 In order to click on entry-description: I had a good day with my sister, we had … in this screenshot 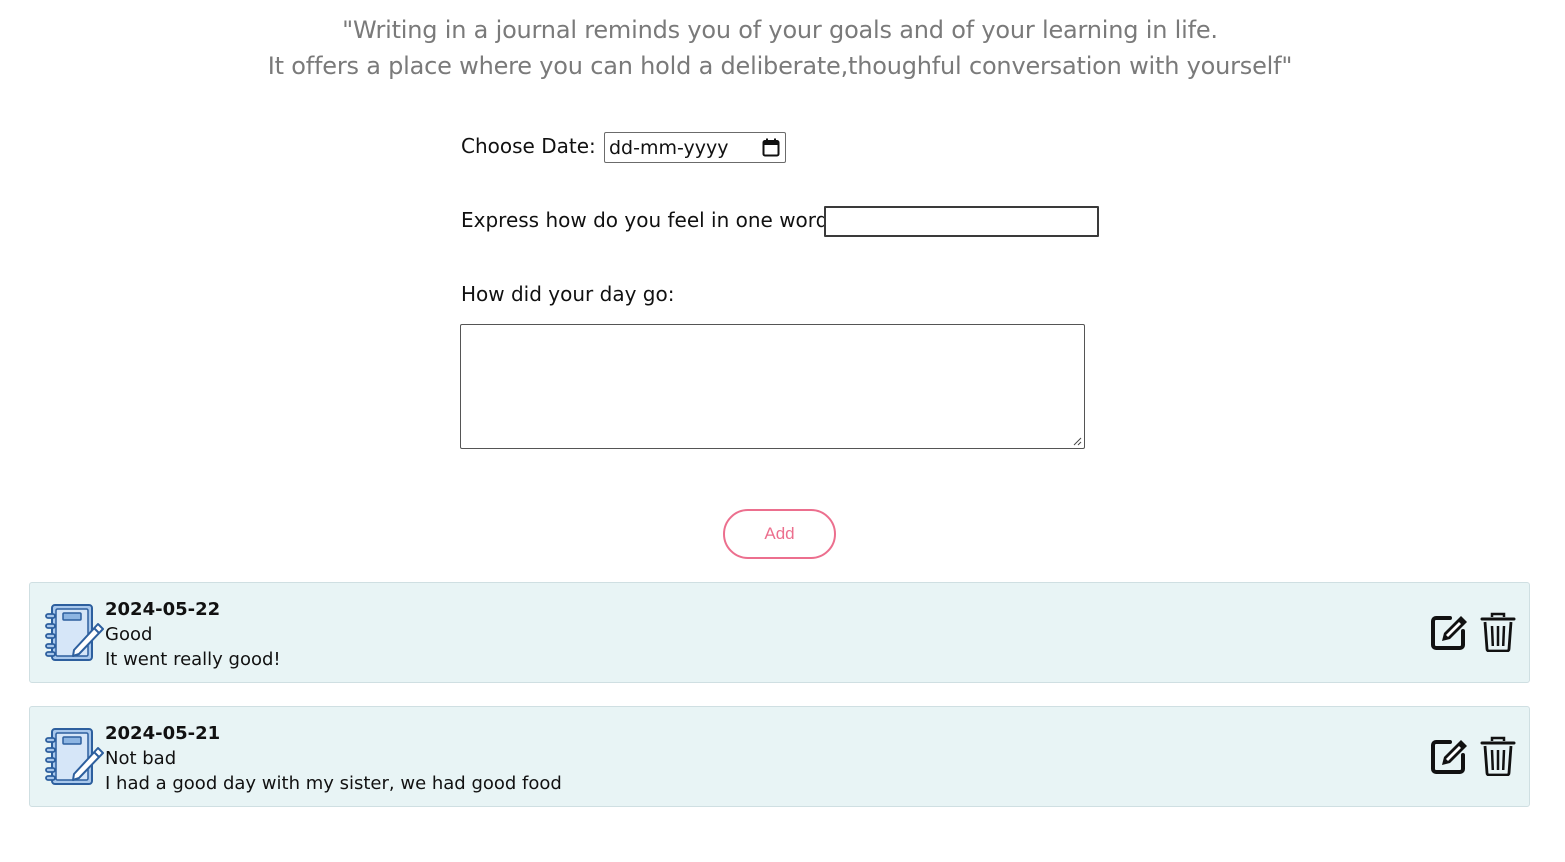, I will do `click(333, 783)`.